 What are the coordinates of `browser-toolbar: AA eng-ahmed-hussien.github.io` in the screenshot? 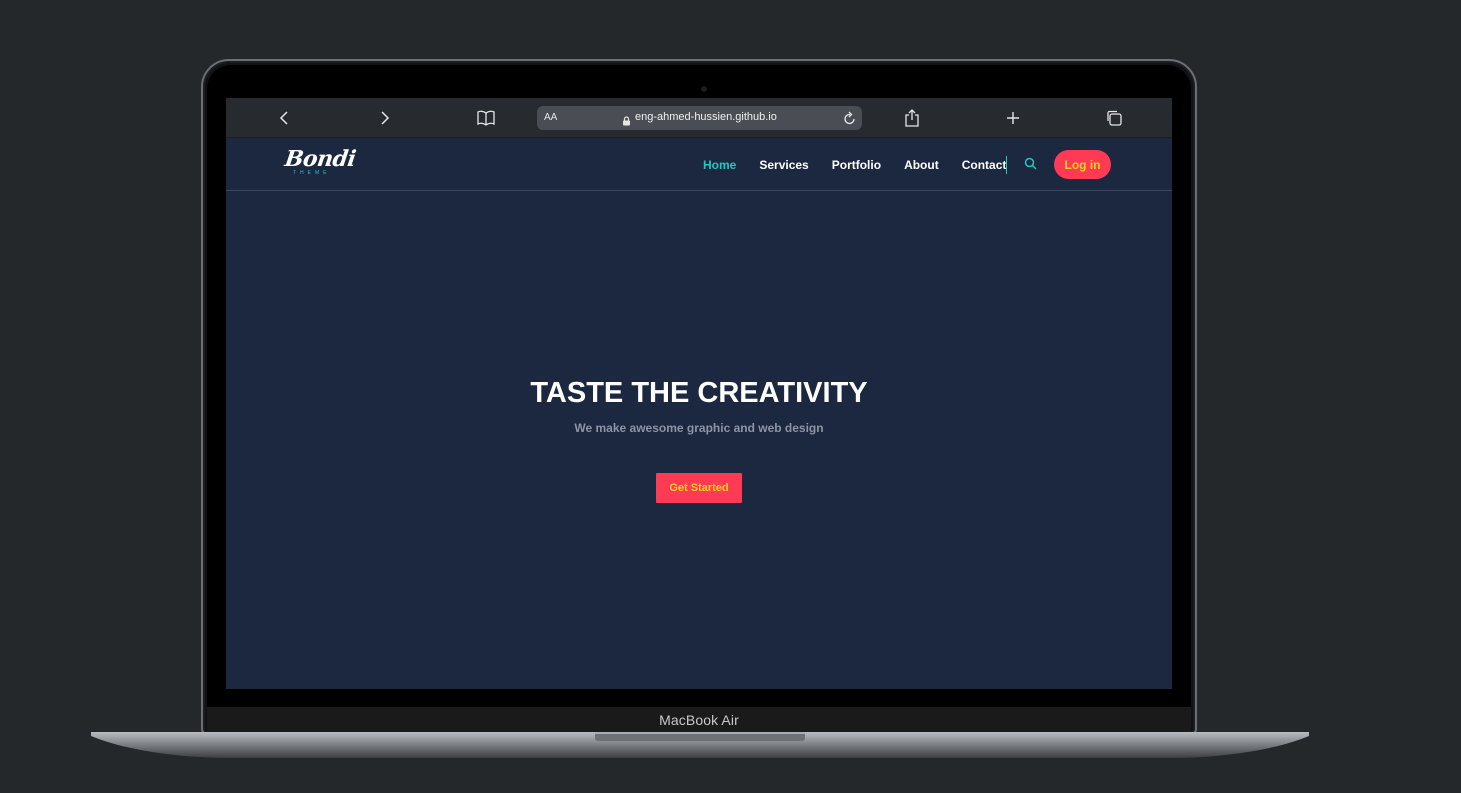 It's located at (699, 118).